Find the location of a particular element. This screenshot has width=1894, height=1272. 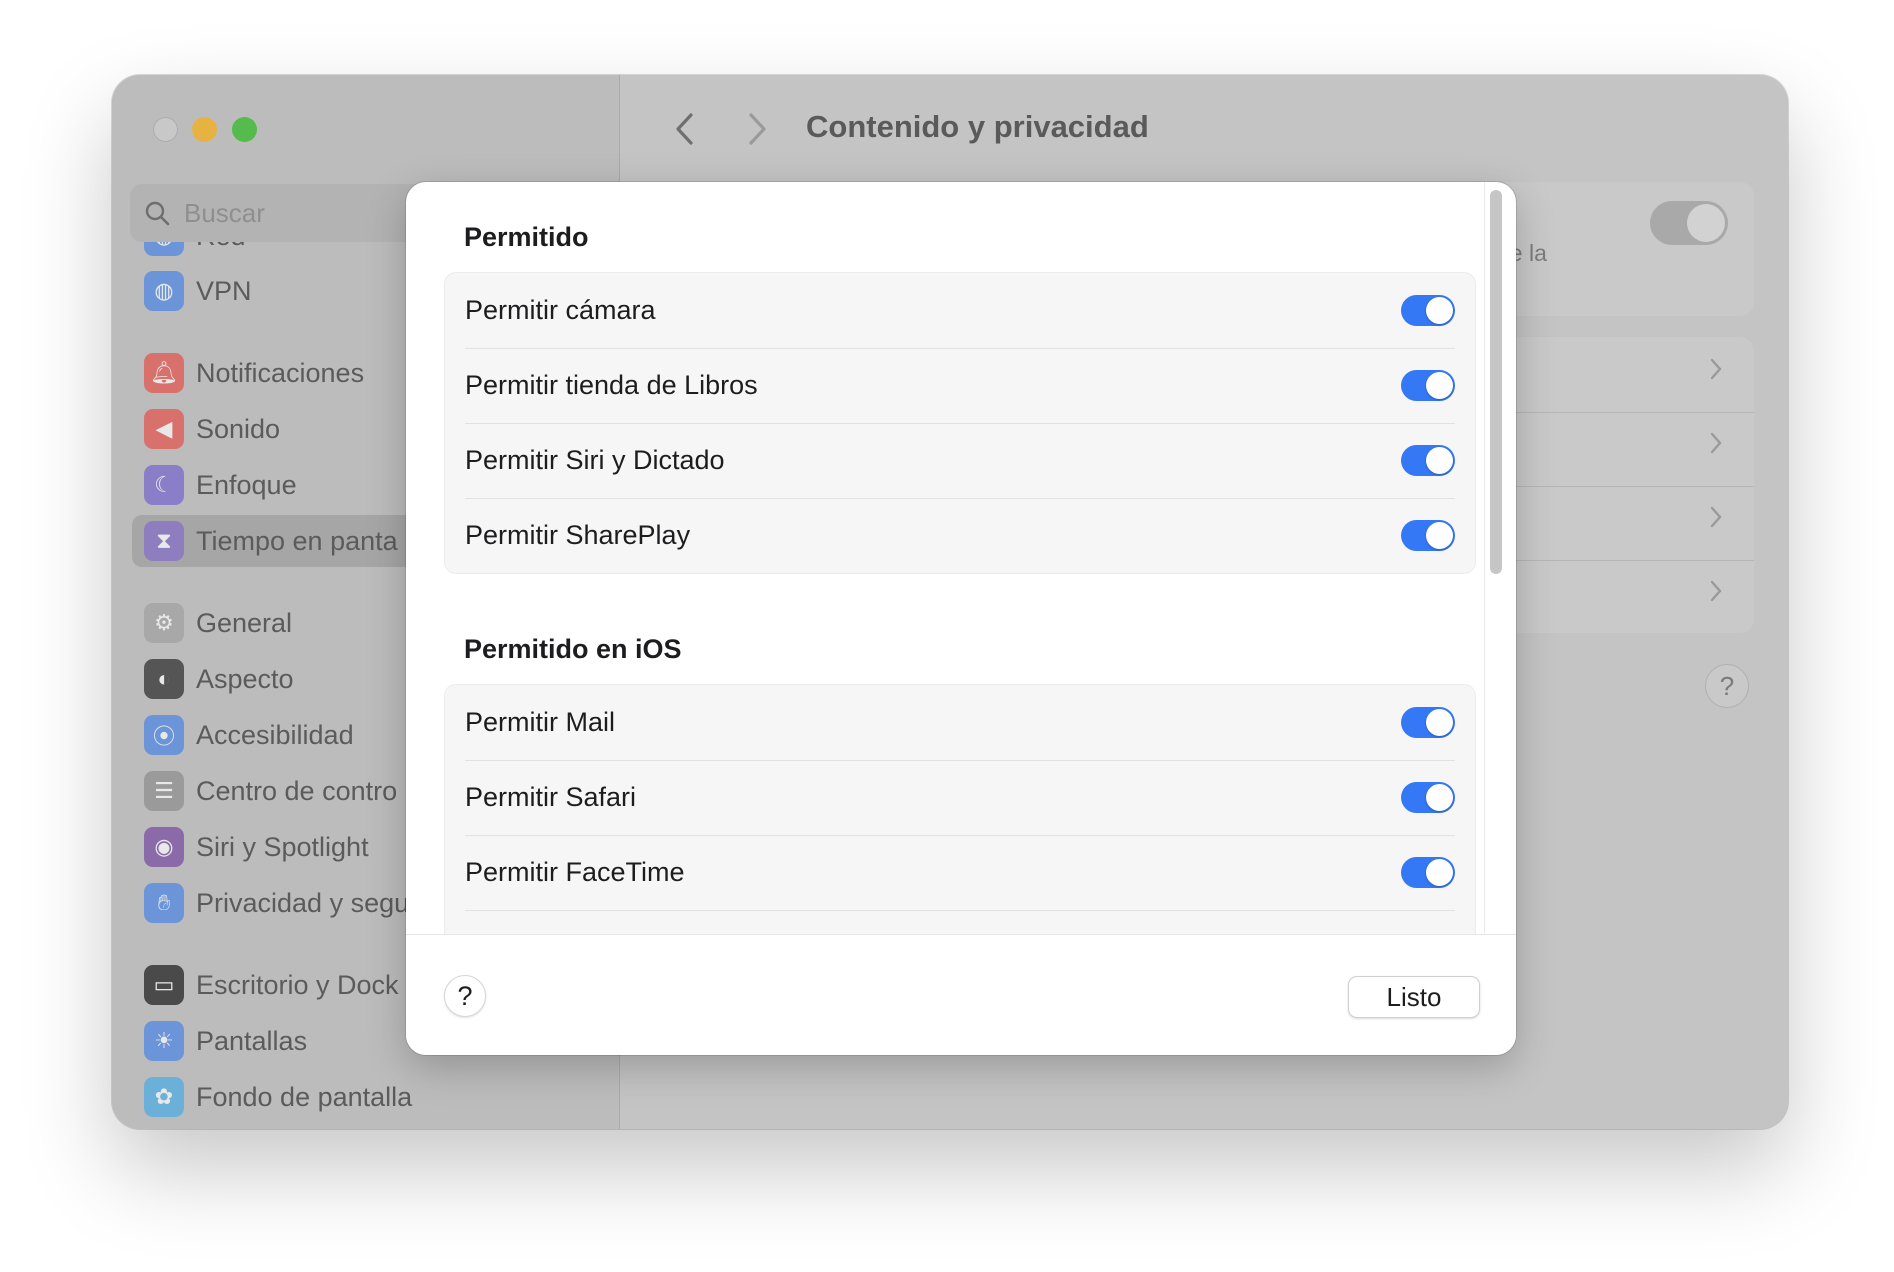

dock-icon: ▭ is located at coordinates (164, 985).